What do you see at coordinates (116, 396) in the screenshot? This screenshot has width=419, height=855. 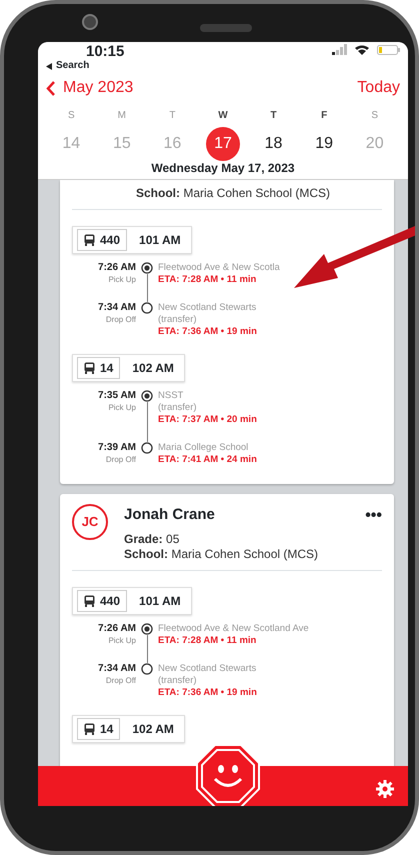 I see `stop-time: 7:35 AM` at bounding box center [116, 396].